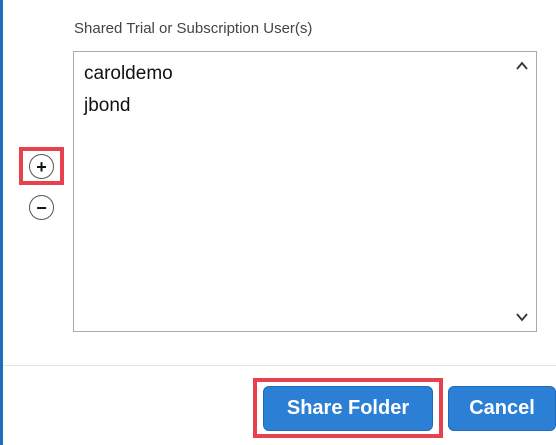  What do you see at coordinates (41, 207) in the screenshot?
I see `remove-user-button: −` at bounding box center [41, 207].